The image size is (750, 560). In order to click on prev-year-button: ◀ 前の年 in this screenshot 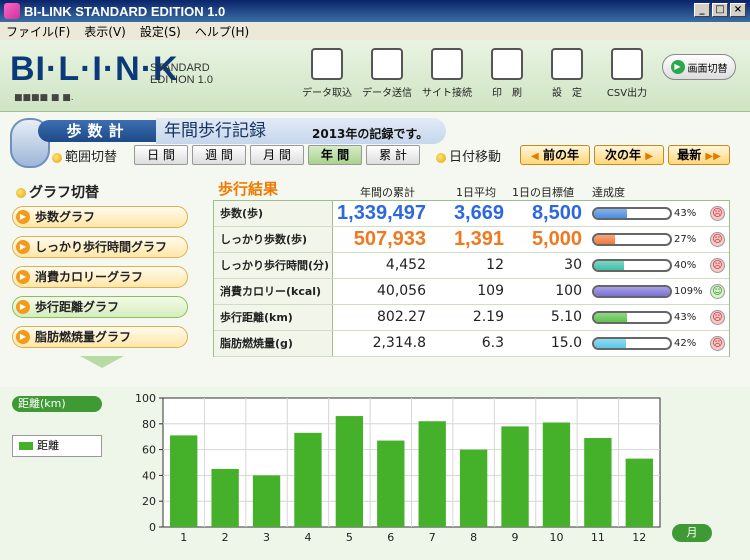, I will do `click(555, 155)`.